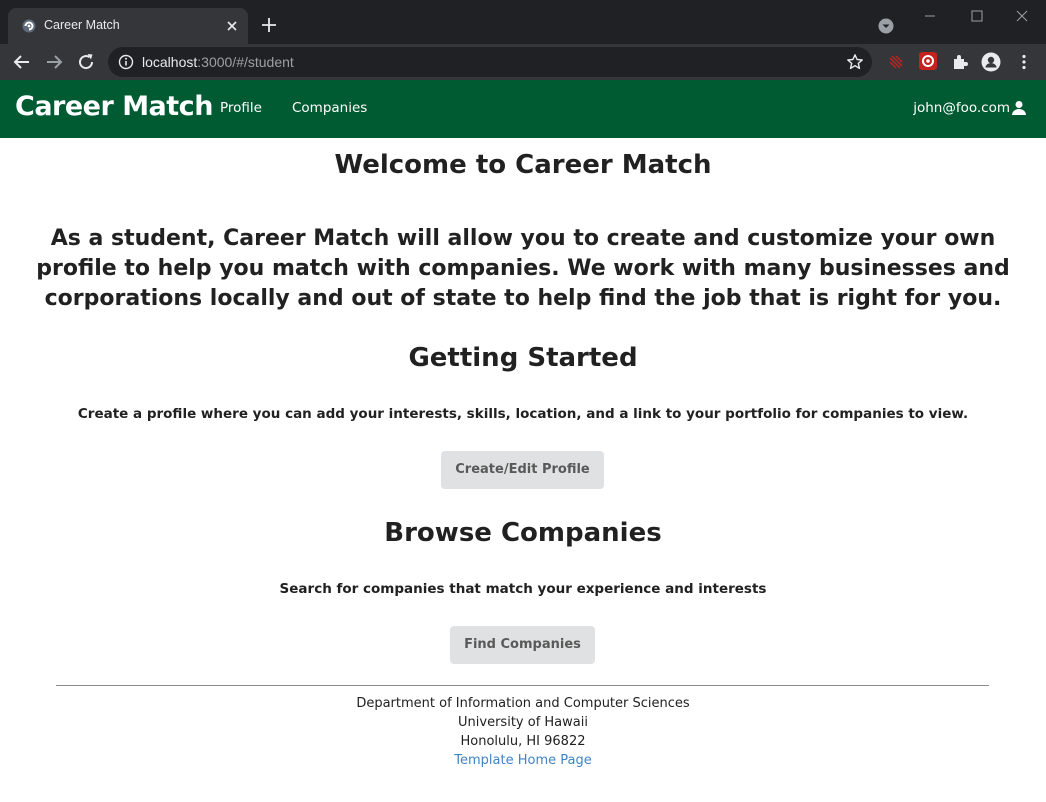 This screenshot has width=1046, height=802. I want to click on user-icon, so click(1019, 108).